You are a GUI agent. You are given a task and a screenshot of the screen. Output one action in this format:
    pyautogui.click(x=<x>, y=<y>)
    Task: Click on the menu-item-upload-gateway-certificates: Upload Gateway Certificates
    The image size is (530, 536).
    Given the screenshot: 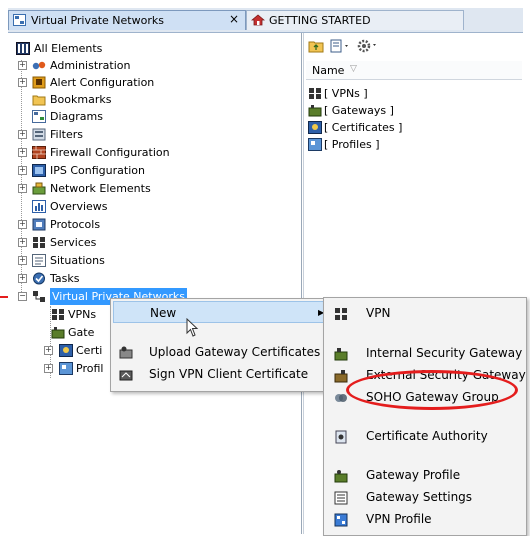 What is the action you would take?
    pyautogui.click(x=219, y=352)
    